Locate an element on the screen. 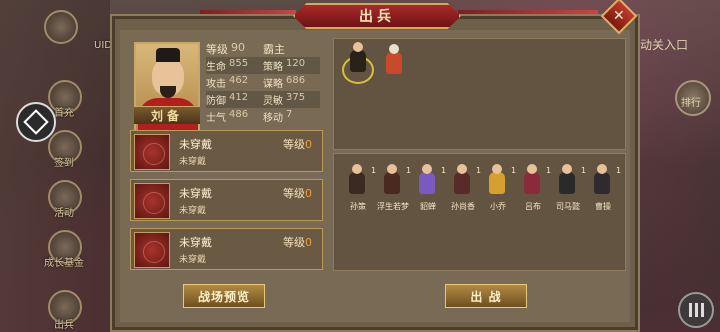 Image resolution: width=720 pixels, height=332 pixels. stat-row-header: 等级 90 霸主 is located at coordinates (263, 48).